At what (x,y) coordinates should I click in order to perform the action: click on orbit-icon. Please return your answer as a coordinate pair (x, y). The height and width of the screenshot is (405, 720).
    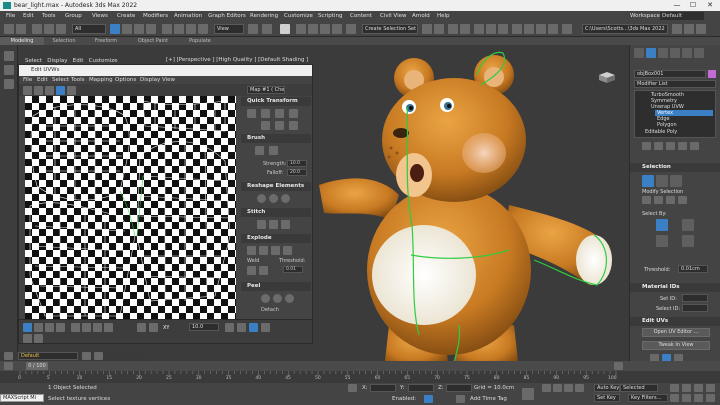
    Looking at the image, I should click on (698, 398).